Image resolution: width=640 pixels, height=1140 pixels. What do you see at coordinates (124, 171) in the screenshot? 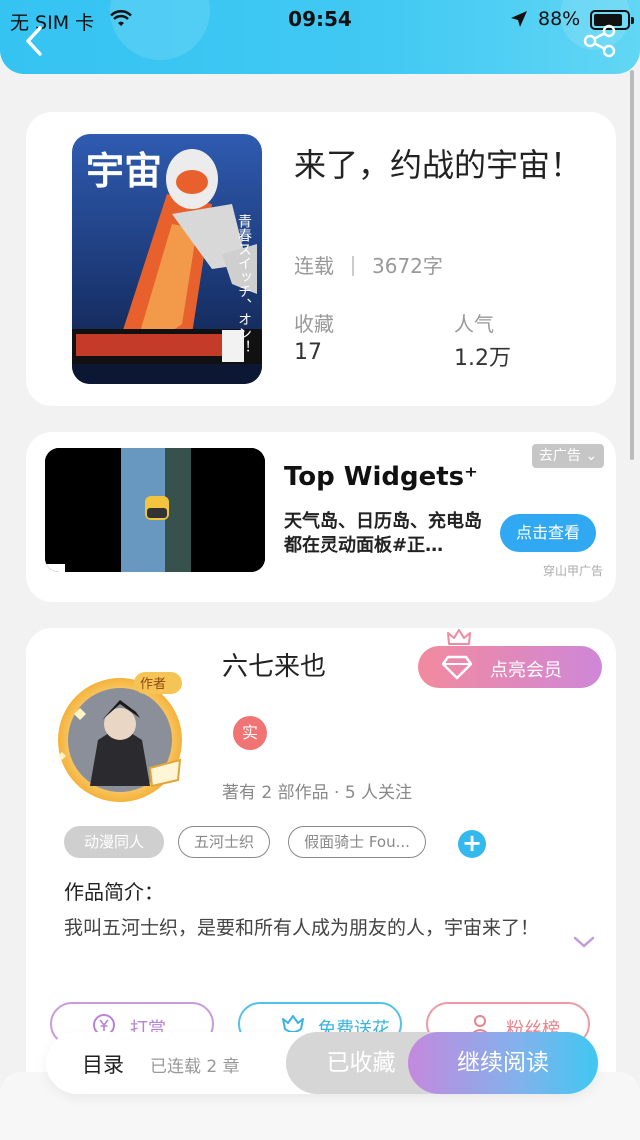
I see `cover-title-text: 宇宙` at bounding box center [124, 171].